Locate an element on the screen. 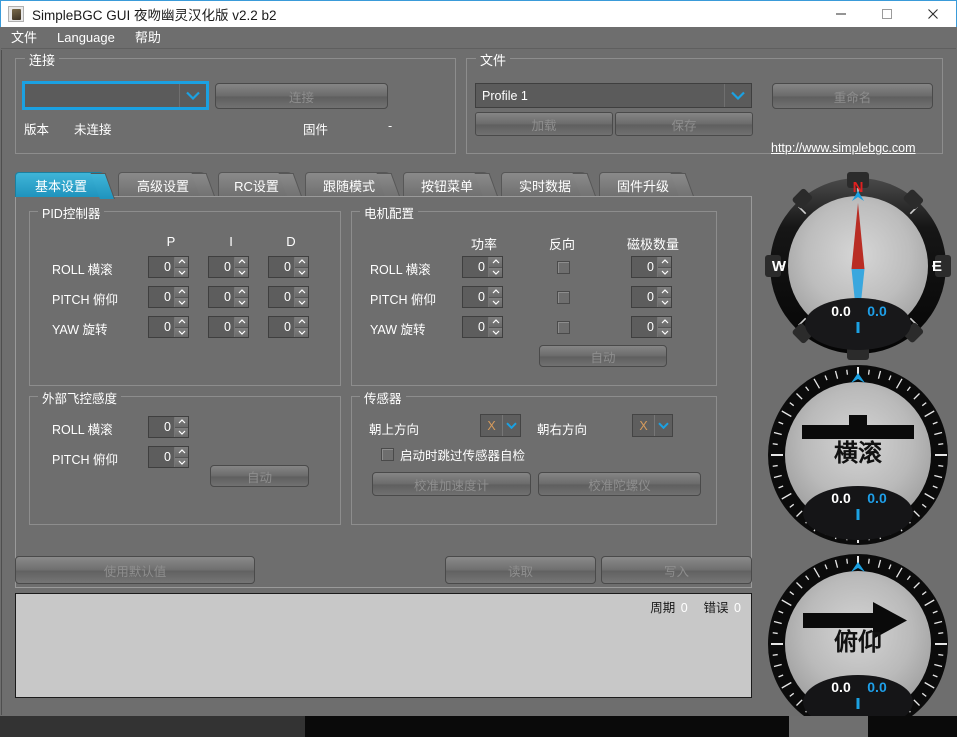 The width and height of the screenshot is (957, 737). motor-pitch-power-spinner: 0 is located at coordinates (482, 297).